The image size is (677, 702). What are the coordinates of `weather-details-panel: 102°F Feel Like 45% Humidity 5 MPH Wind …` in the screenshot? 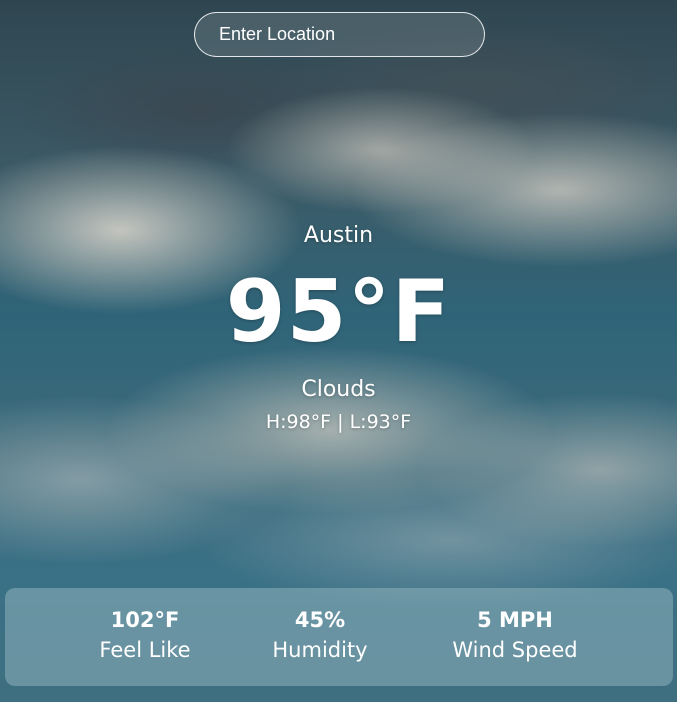 It's located at (339, 637).